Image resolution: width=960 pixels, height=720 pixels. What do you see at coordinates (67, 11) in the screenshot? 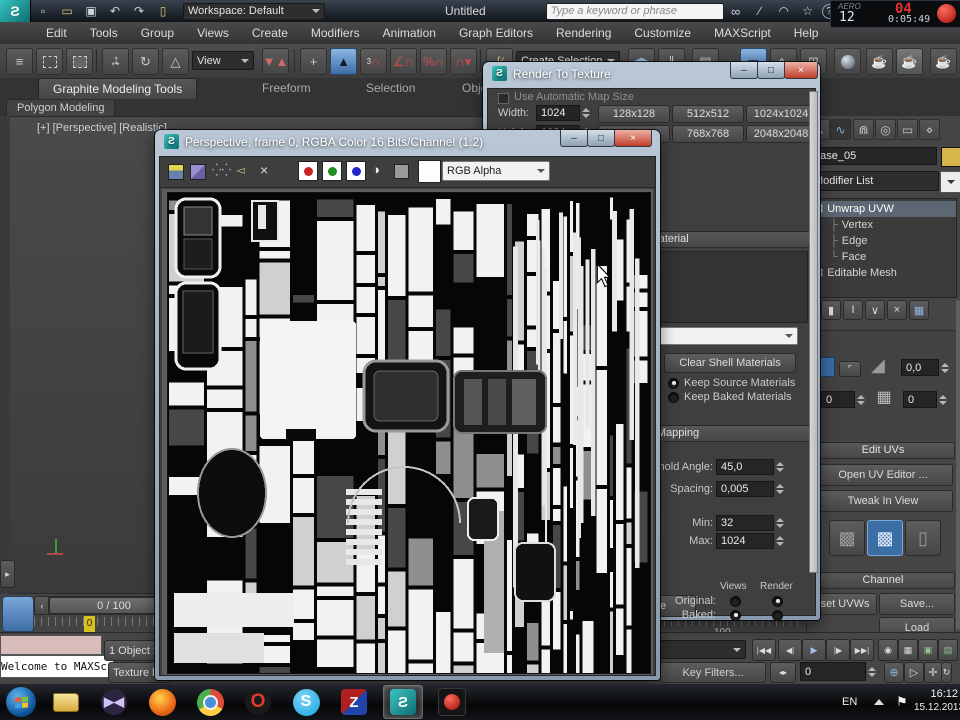
I see `open-file-icon: ▭` at bounding box center [67, 11].